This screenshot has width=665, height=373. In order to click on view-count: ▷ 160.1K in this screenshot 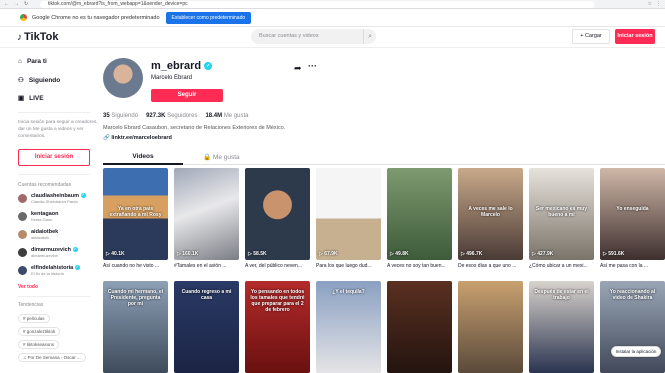, I will do `click(187, 254)`.